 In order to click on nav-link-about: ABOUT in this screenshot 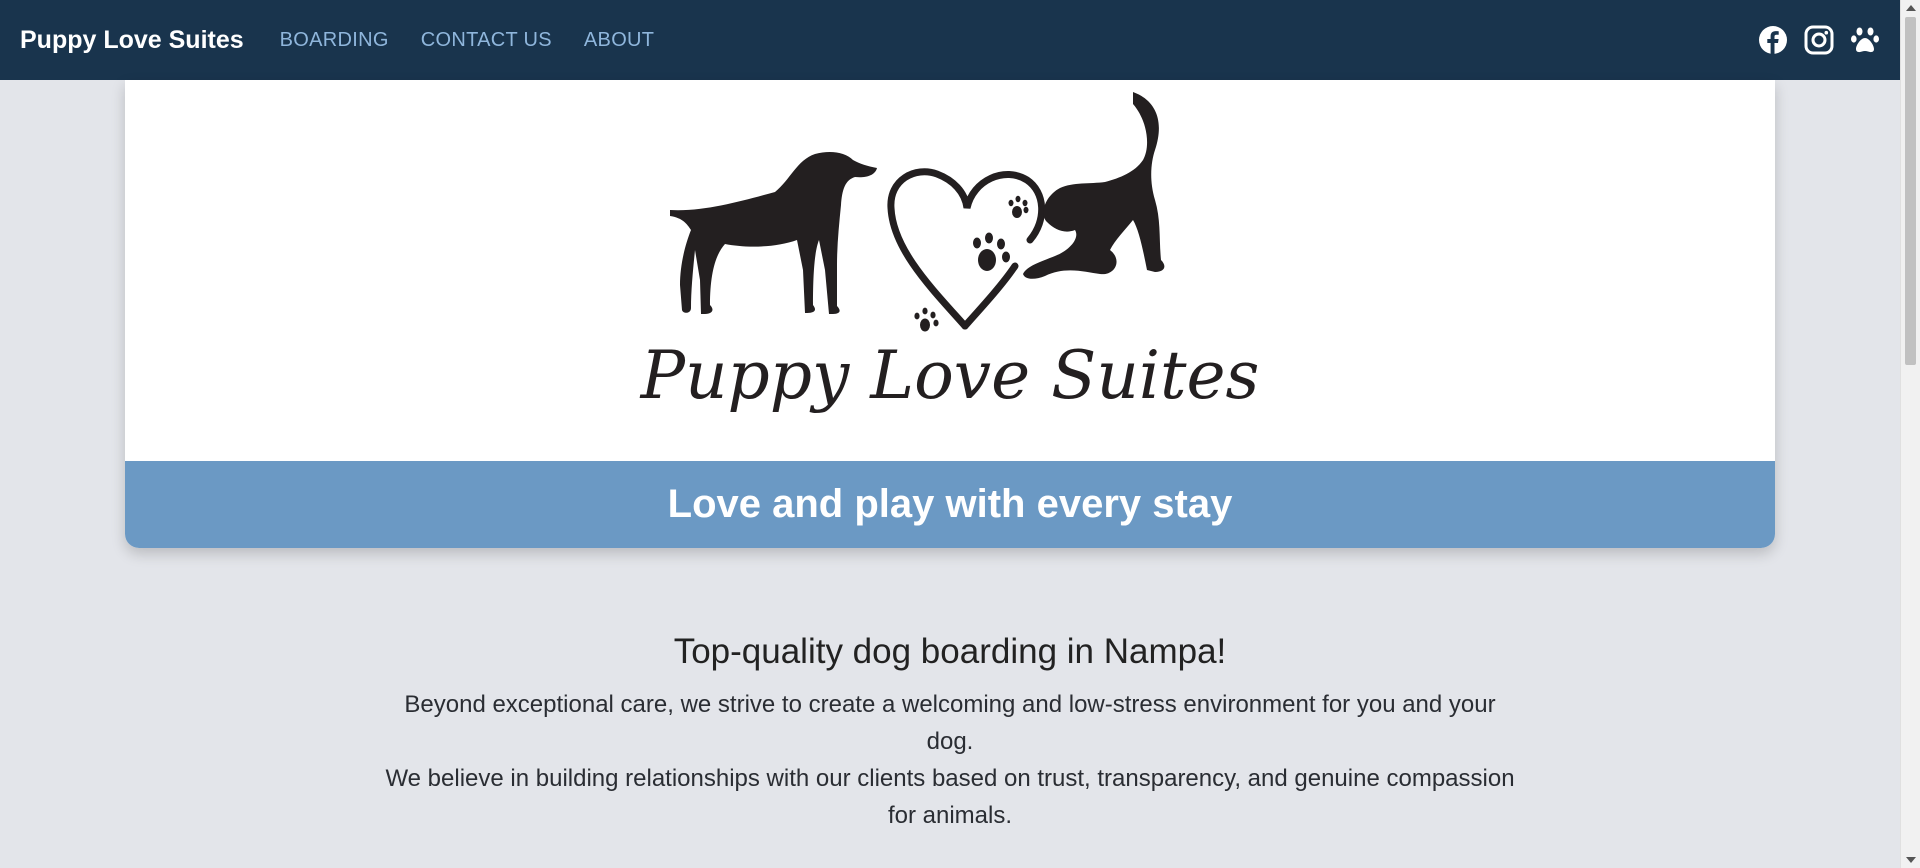, I will do `click(619, 40)`.